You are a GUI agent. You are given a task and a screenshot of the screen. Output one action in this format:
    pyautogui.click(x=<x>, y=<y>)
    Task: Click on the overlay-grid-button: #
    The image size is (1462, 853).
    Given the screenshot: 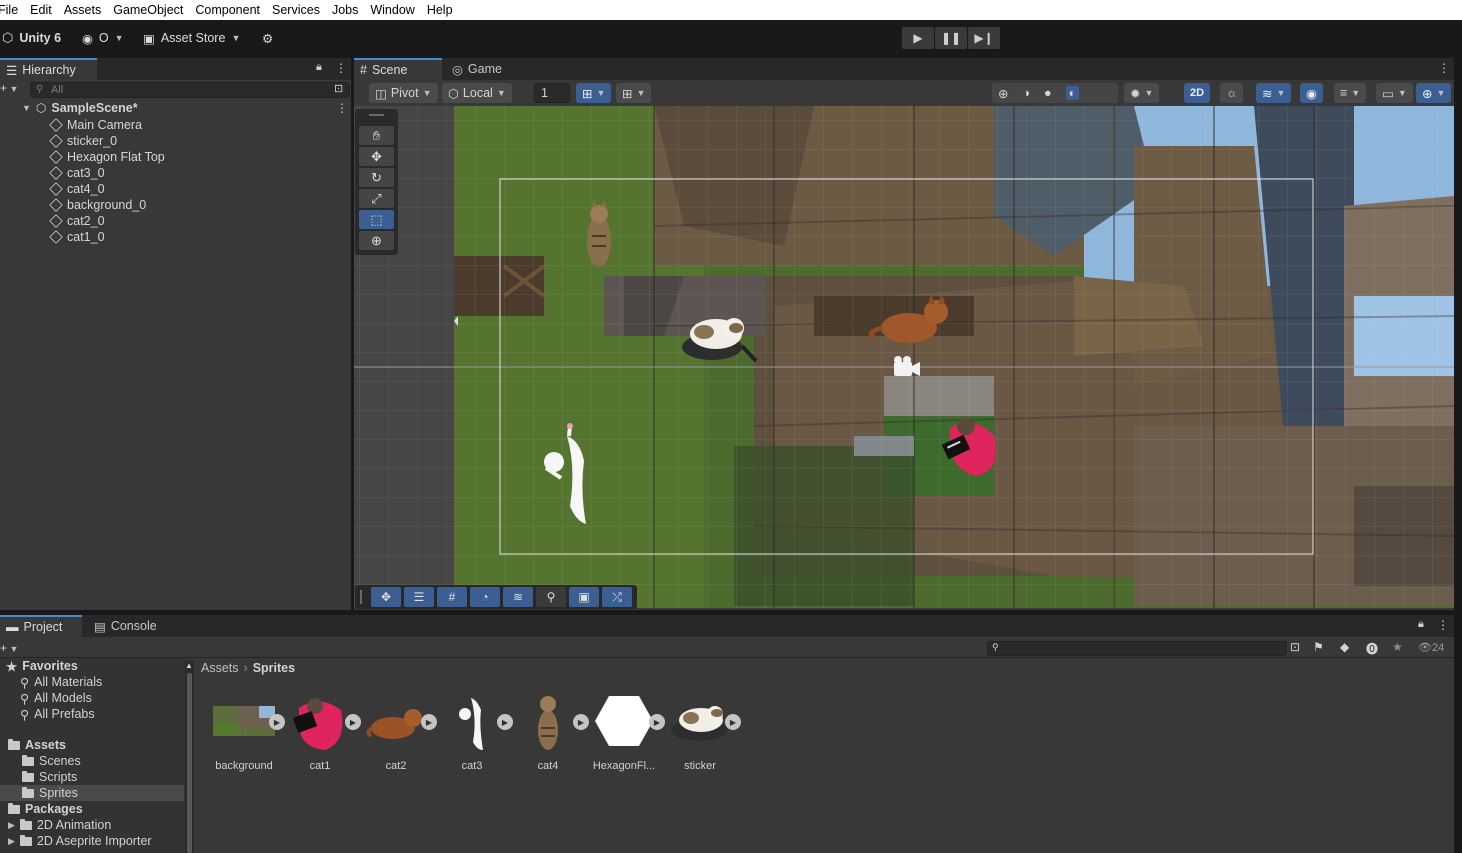 What is the action you would take?
    pyautogui.click(x=452, y=597)
    